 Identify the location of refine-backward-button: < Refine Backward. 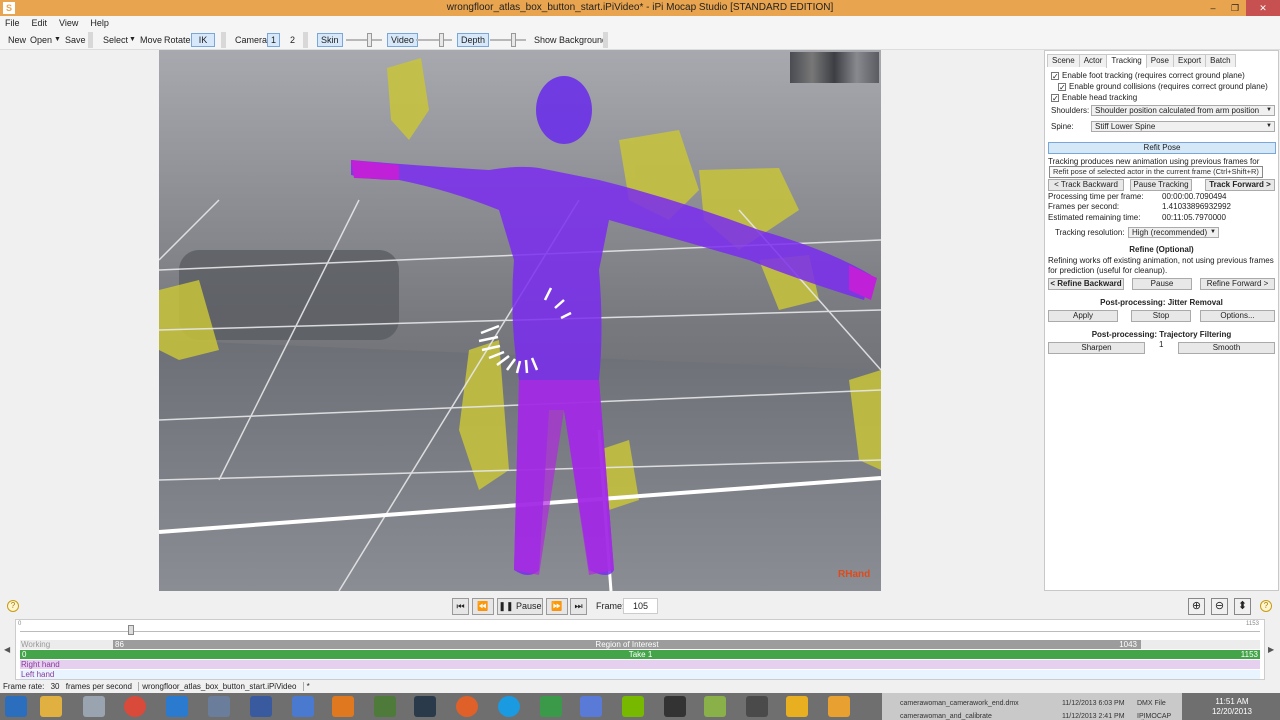
(1086, 284).